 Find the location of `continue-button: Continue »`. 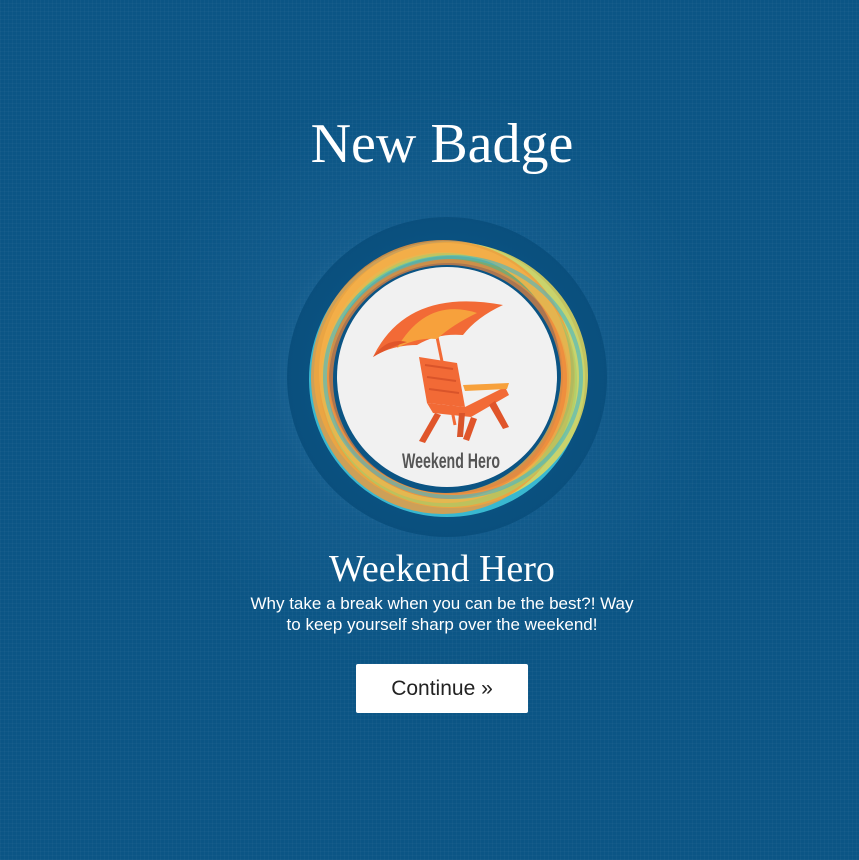

continue-button: Continue » is located at coordinates (442, 688).